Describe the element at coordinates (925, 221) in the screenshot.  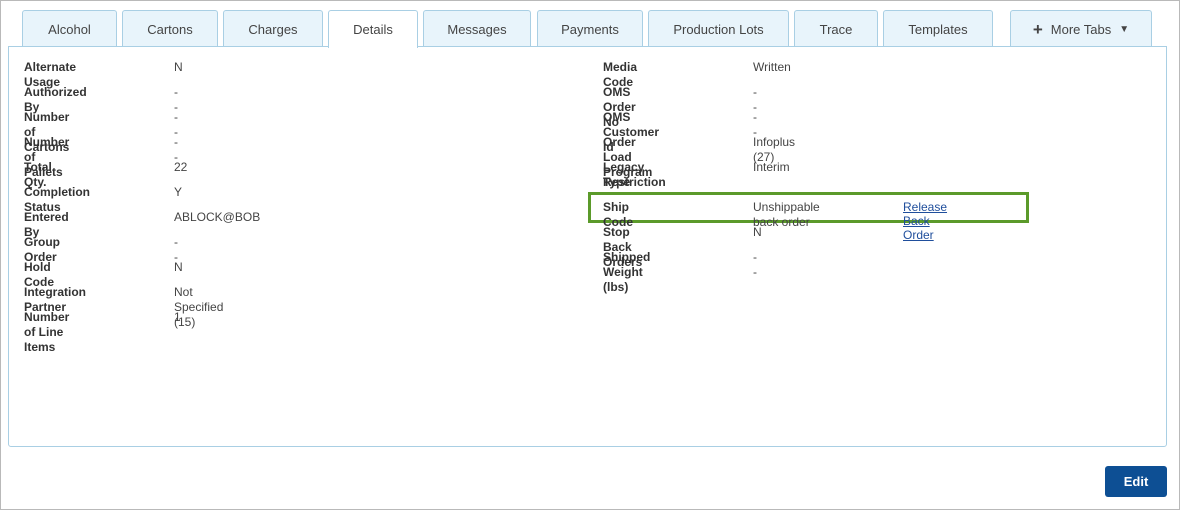
I see `release-back-order-link: Release Back Order` at that location.